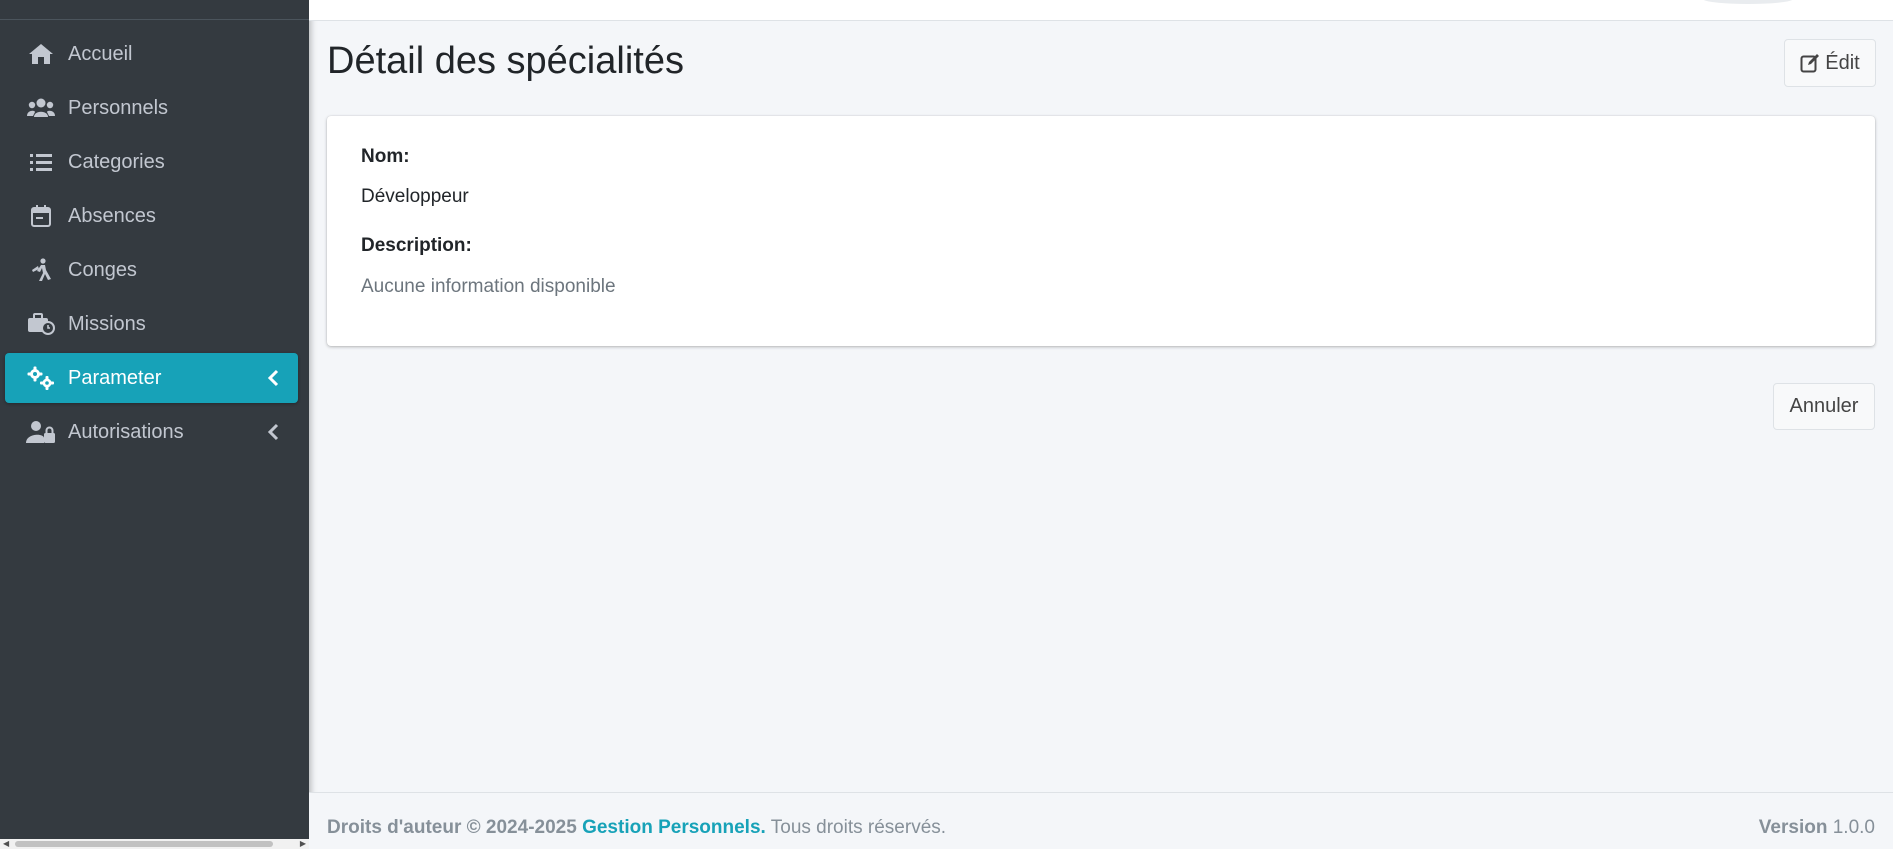  I want to click on users-icon, so click(41, 108).